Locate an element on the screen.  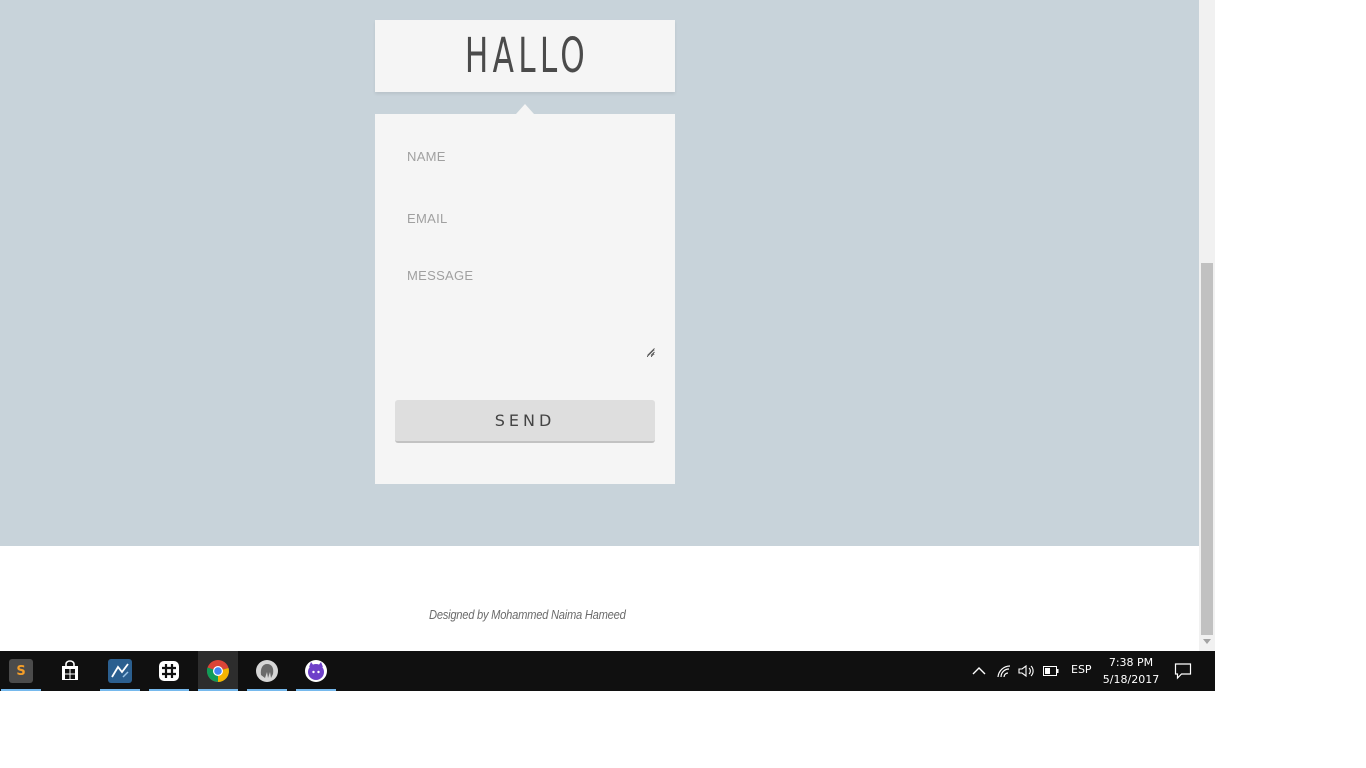
network-tray-button is located at coordinates (1004, 671).